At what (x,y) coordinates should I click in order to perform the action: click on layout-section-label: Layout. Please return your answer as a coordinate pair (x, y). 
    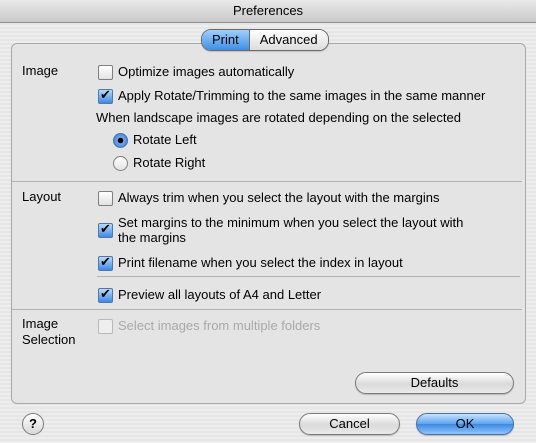
    Looking at the image, I should click on (42, 196).